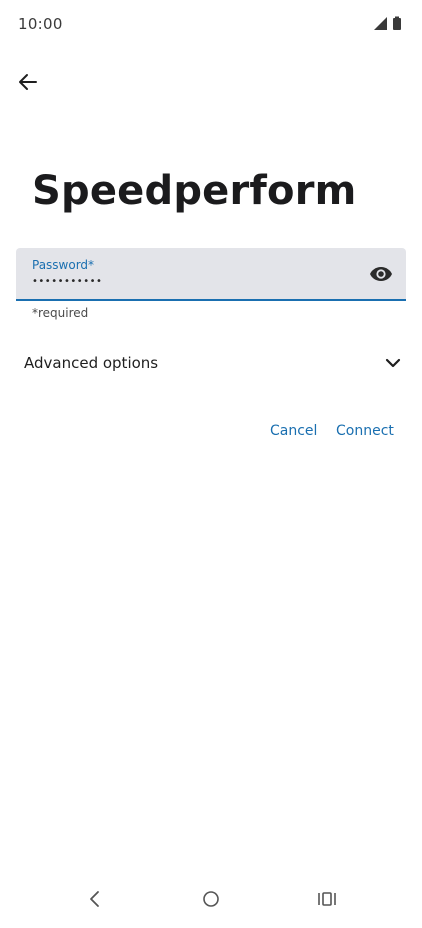  I want to click on navigation-bar, so click(211, 900).